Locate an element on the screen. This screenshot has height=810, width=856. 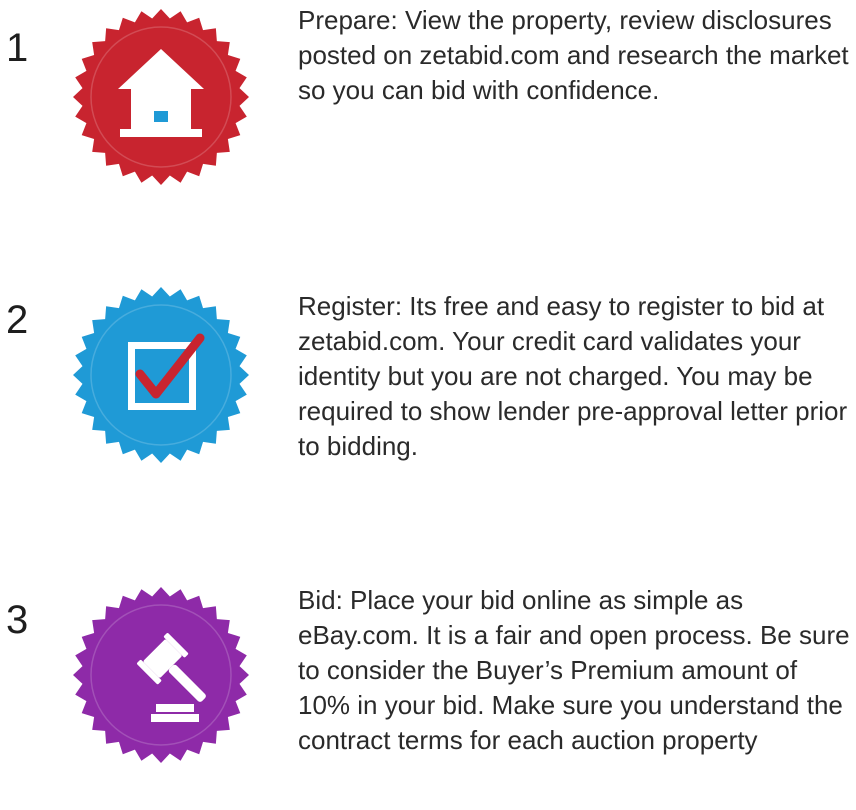
gavel-block-base is located at coordinates (175, 718).